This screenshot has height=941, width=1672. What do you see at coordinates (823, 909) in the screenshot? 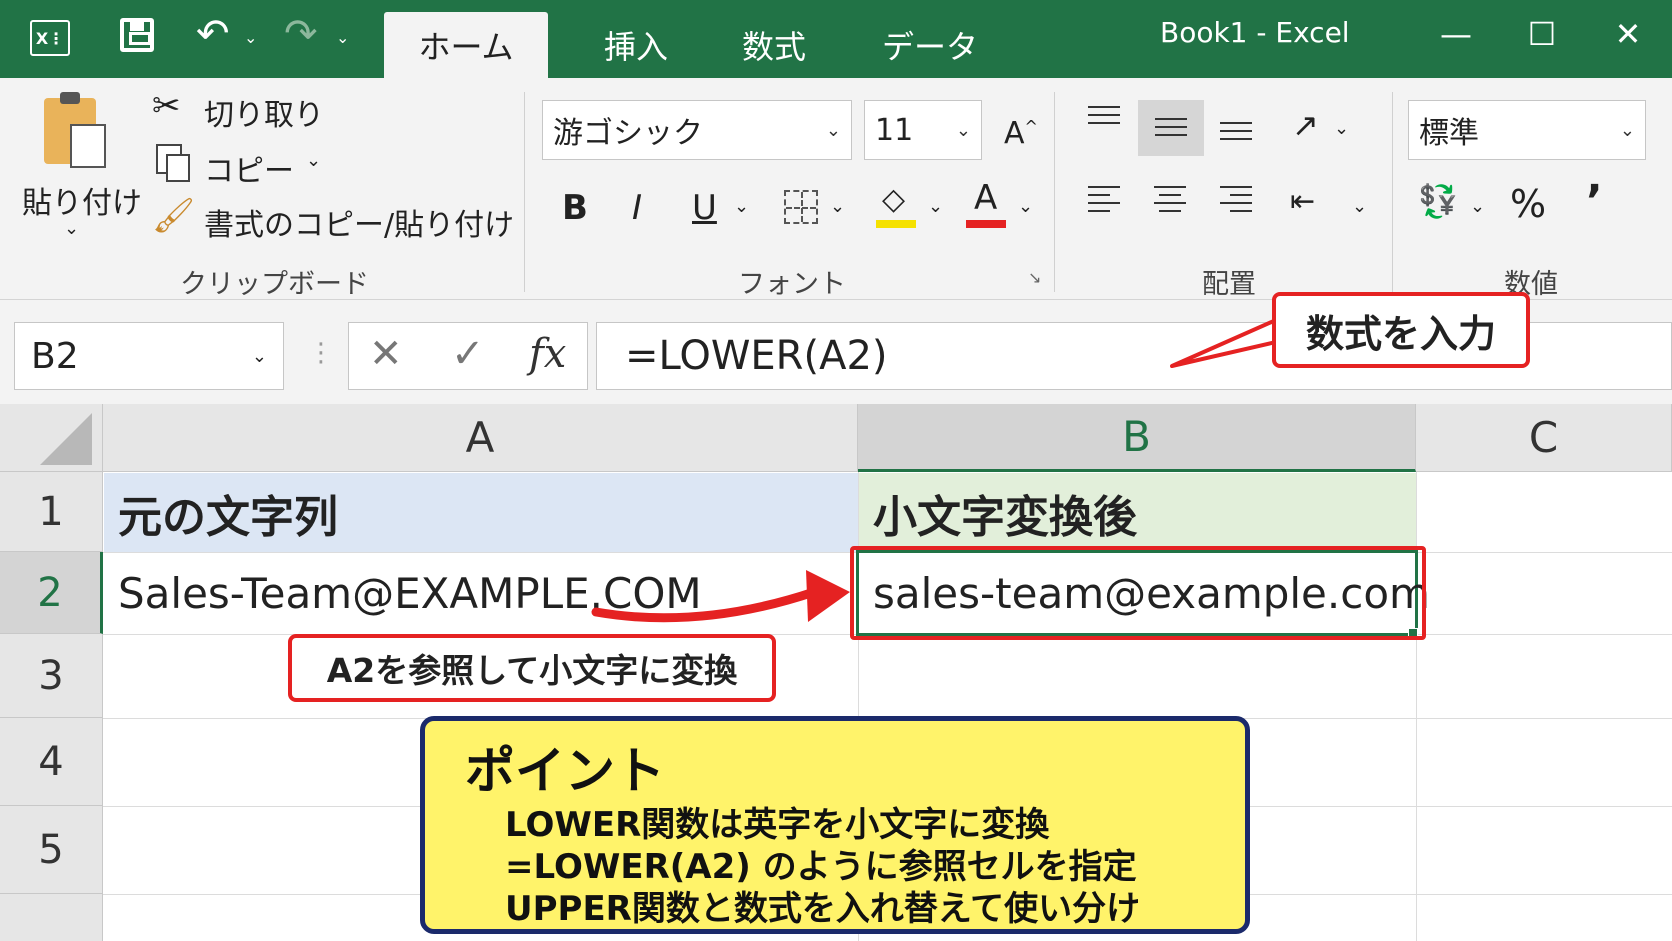
I see `point-line-3: UPPER関数と数式を入れ替えて使い分け` at bounding box center [823, 909].